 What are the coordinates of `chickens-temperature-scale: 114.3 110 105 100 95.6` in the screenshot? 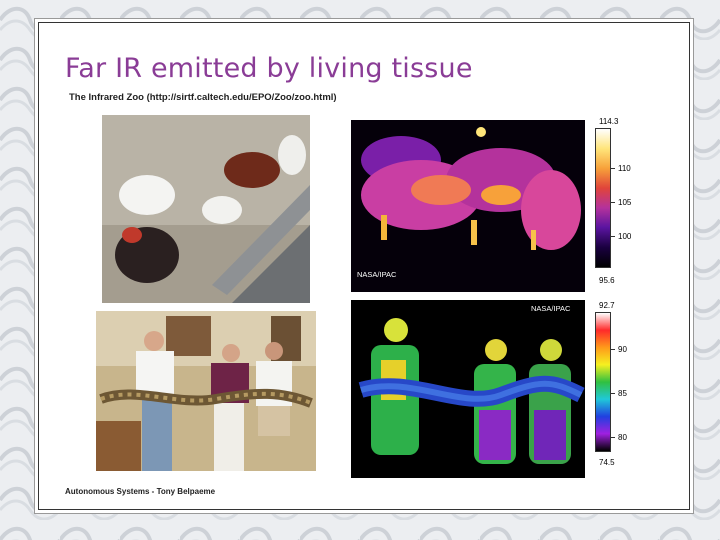 It's located at (616, 204).